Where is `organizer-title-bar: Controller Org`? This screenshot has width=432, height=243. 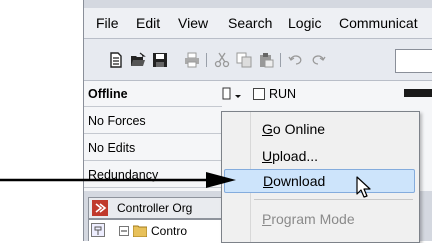 organizer-title-bar: Controller Org is located at coordinates (159, 208).